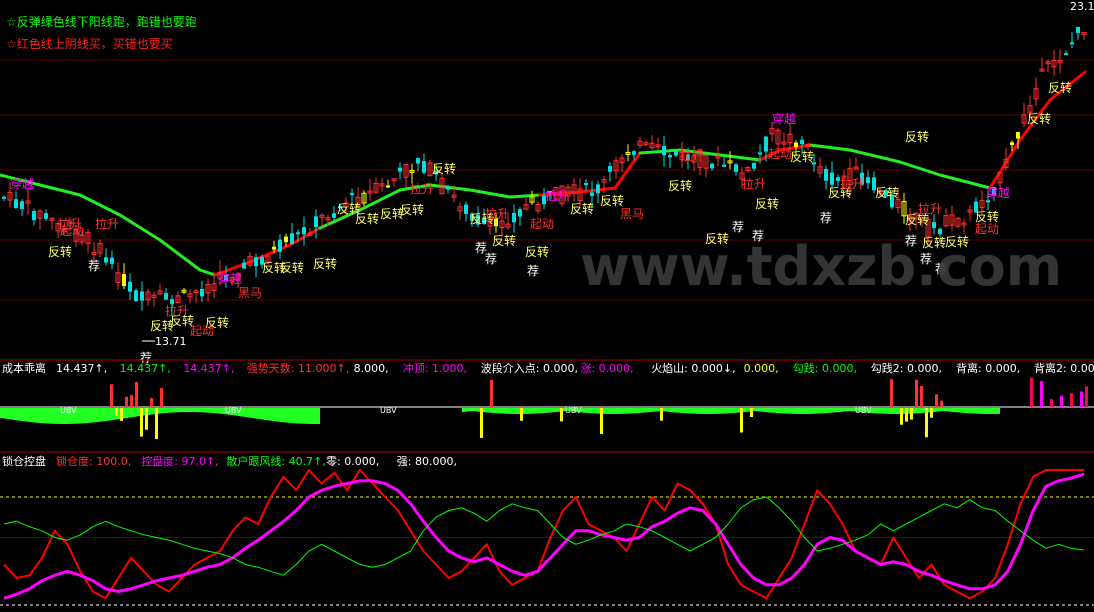  I want to click on ma-segment, so click(830, 147).